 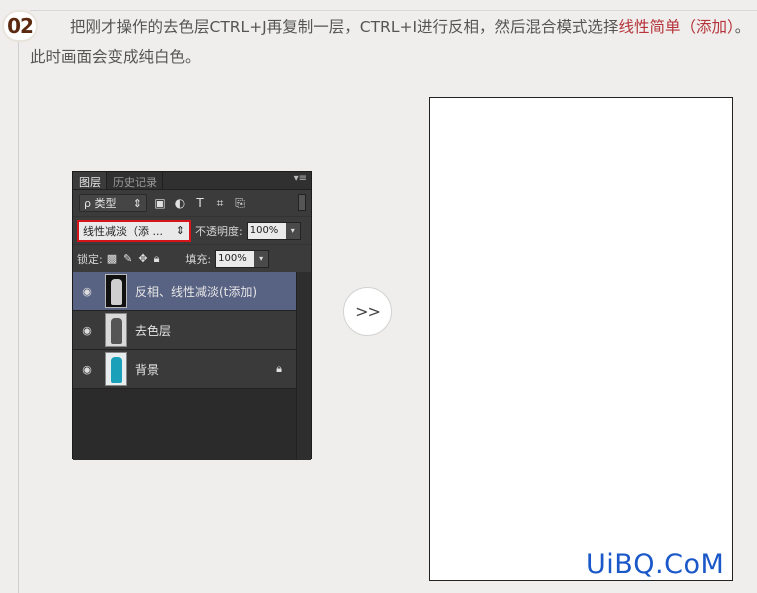 What do you see at coordinates (232, 258) in the screenshot?
I see `fill-value: 100%` at bounding box center [232, 258].